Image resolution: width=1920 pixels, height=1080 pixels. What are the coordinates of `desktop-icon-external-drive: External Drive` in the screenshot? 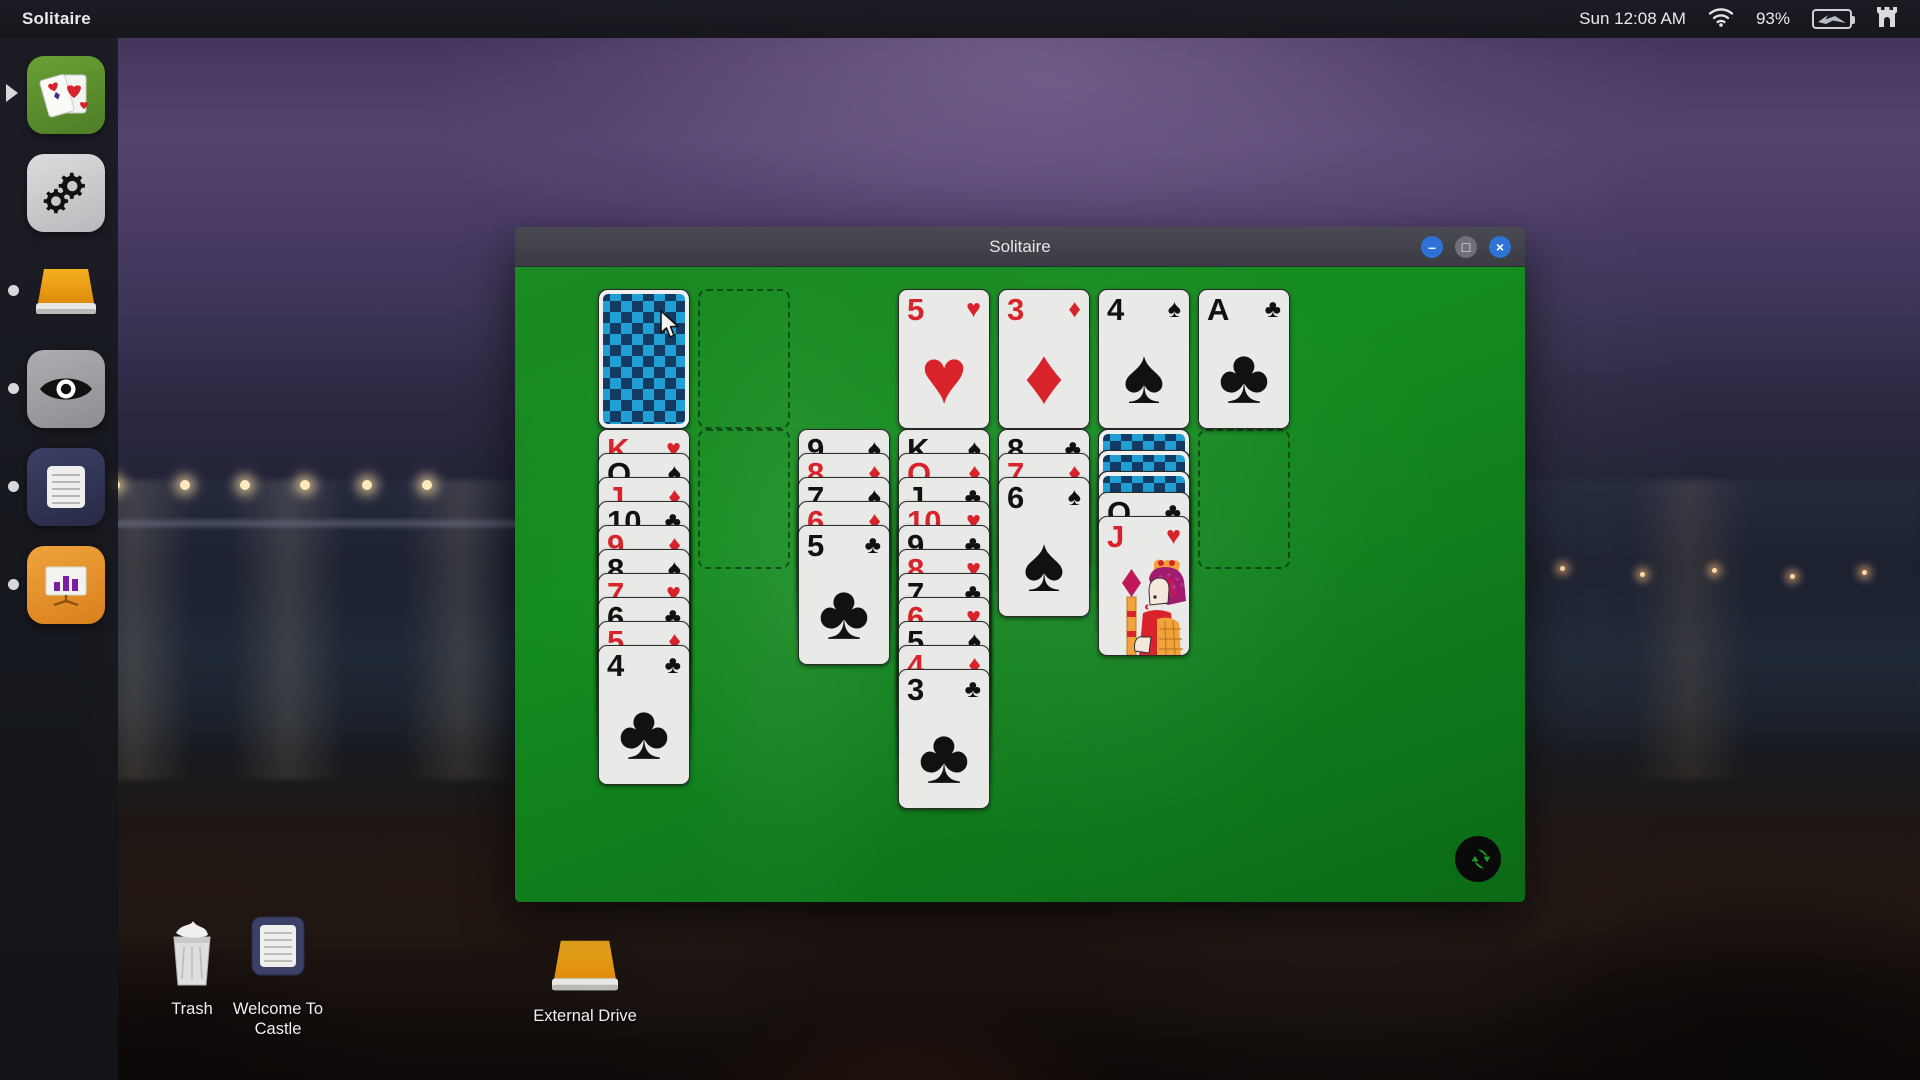 It's located at (585, 969).